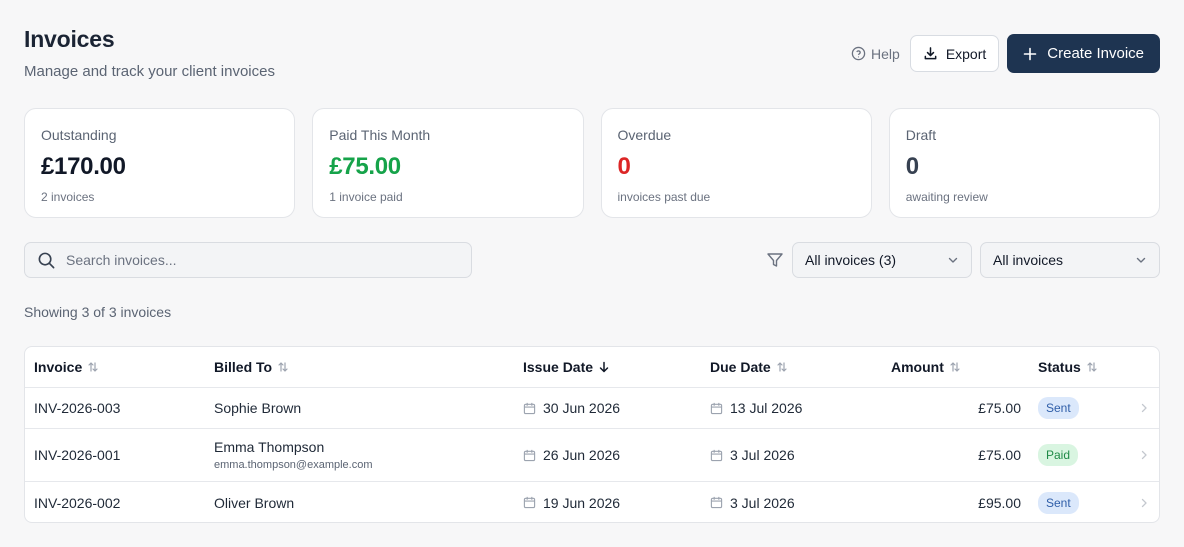 The height and width of the screenshot is (547, 1184). What do you see at coordinates (254, 502) in the screenshot?
I see `billed-to-name: Oliver Brown` at bounding box center [254, 502].